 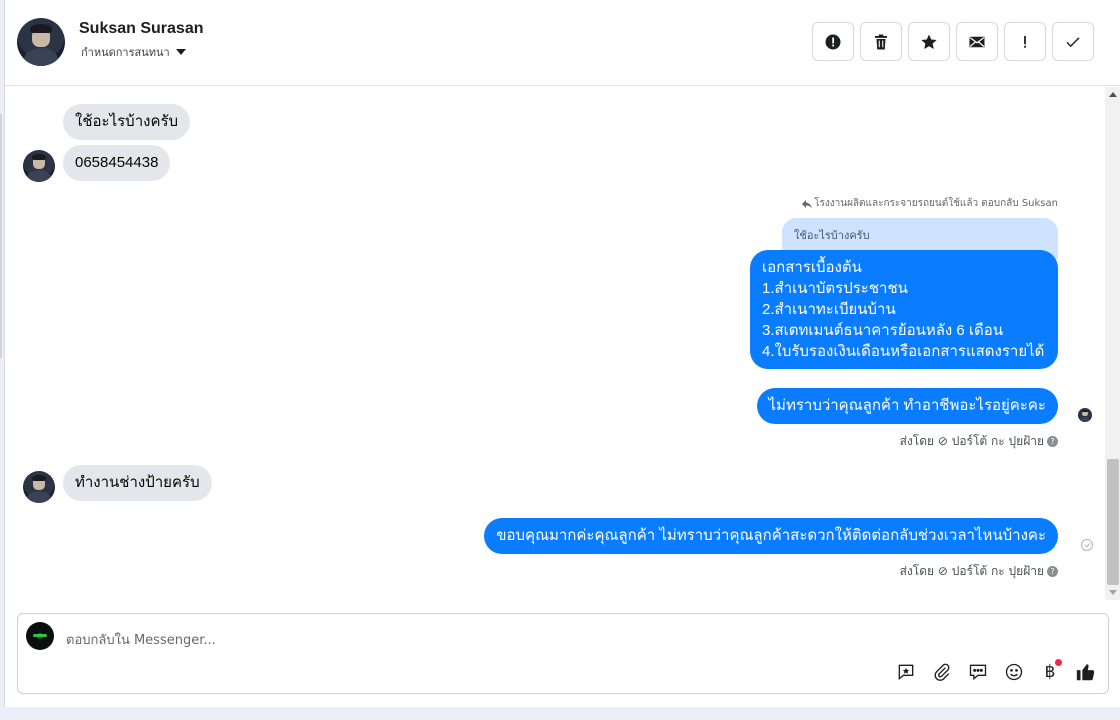 I want to click on important-button, so click(x=1025, y=41).